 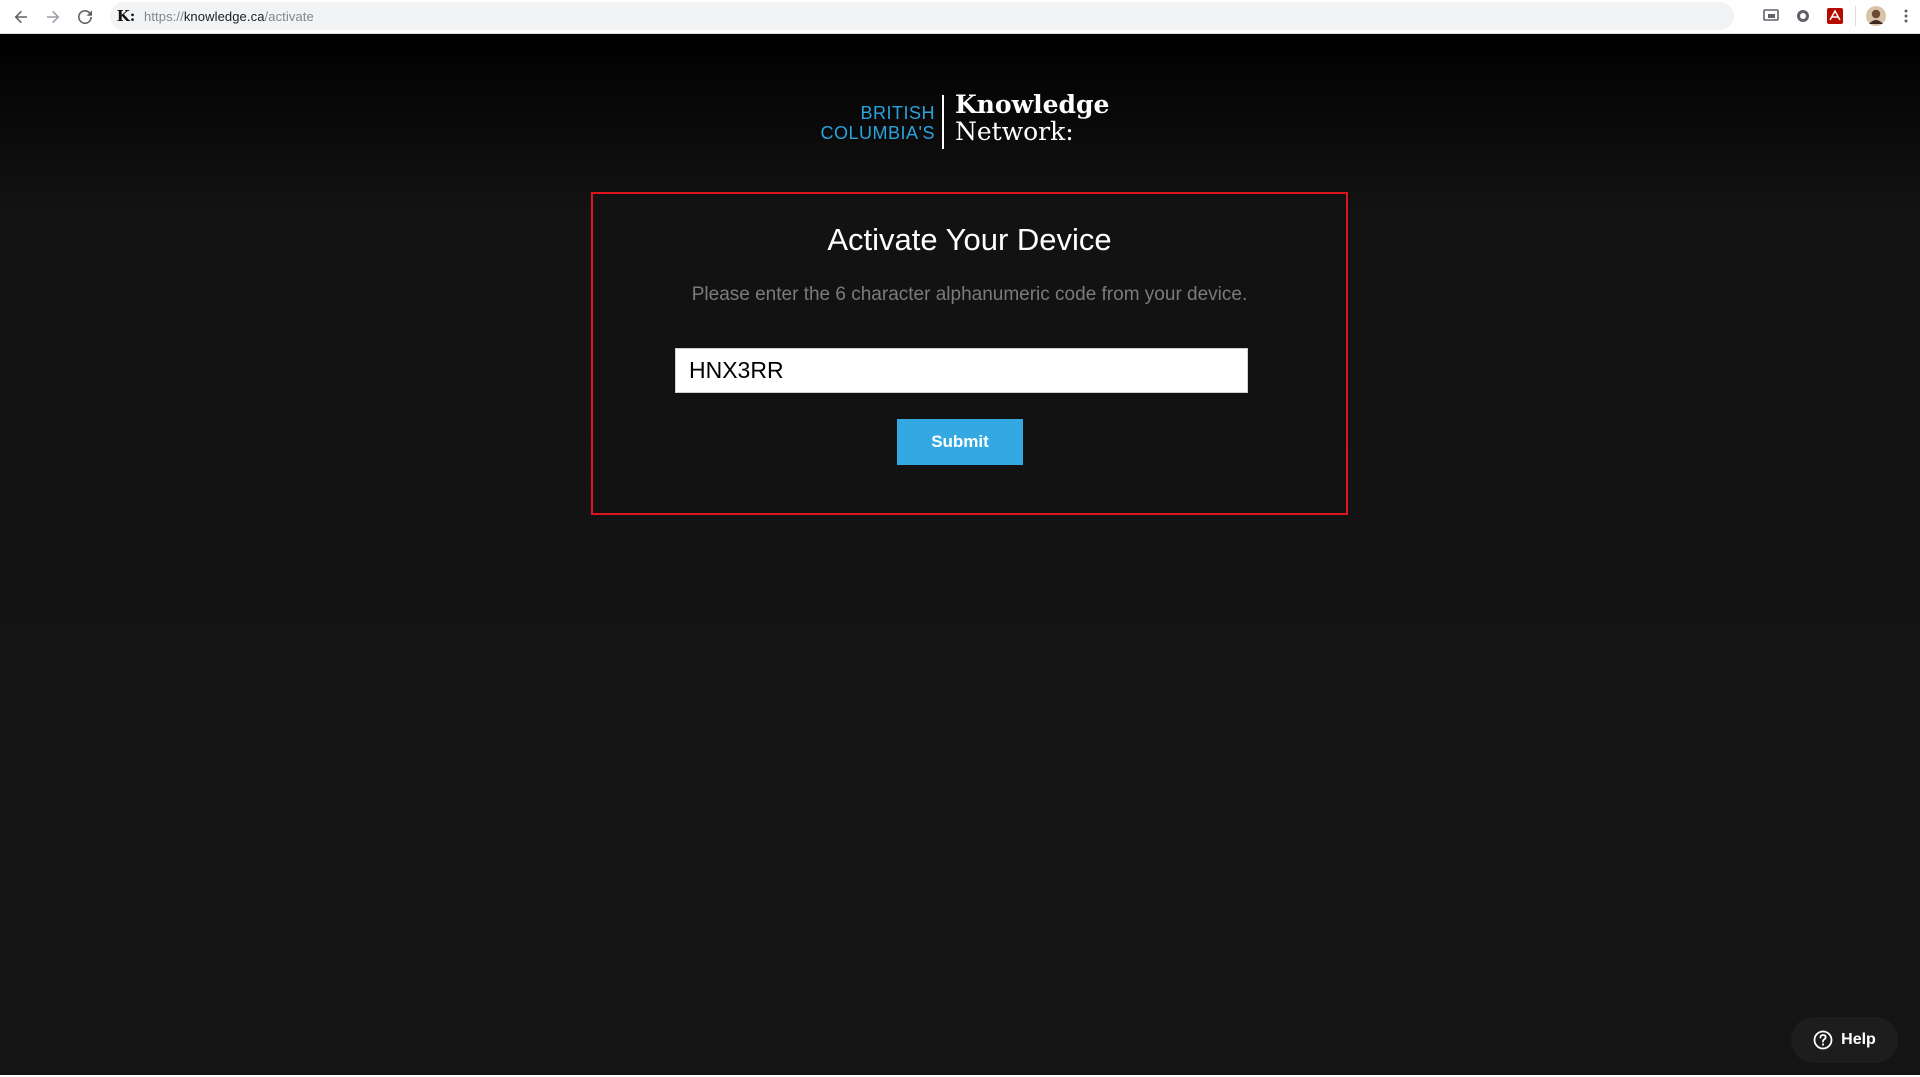 I want to click on forward-button, so click(x=53, y=17).